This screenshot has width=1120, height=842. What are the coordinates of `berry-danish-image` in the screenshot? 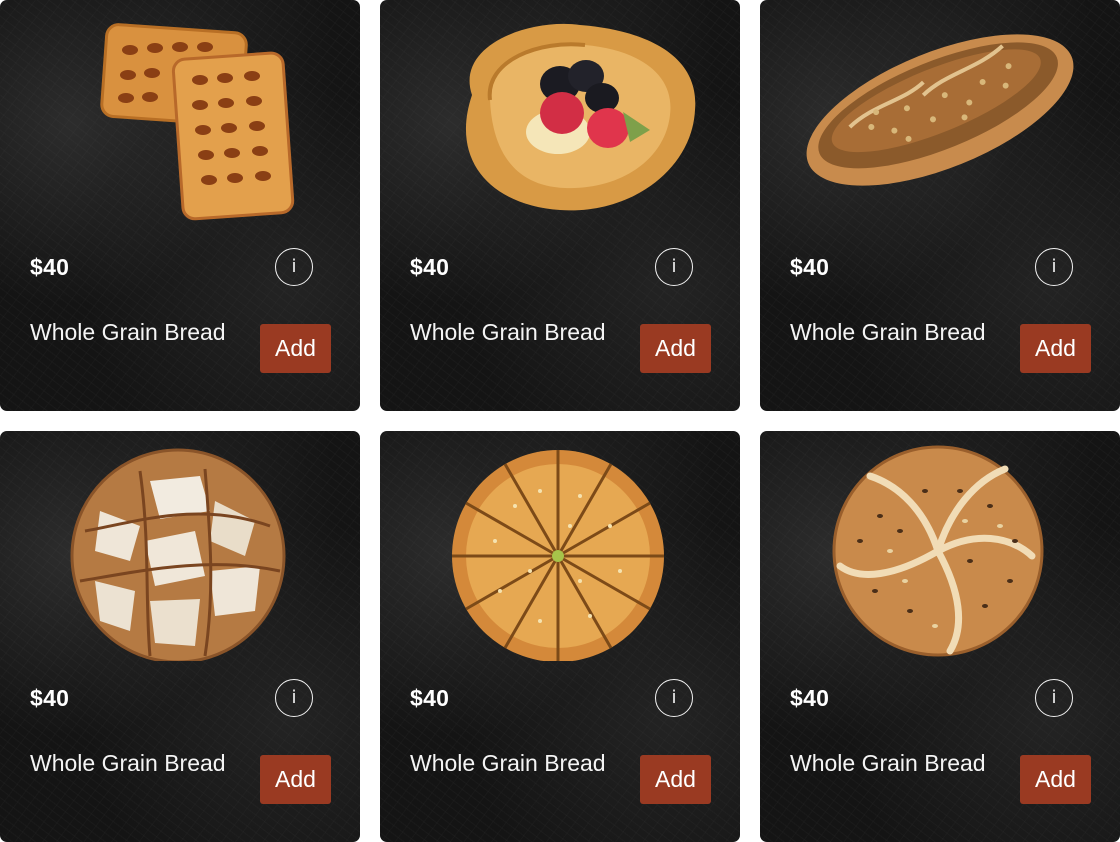 It's located at (580, 117).